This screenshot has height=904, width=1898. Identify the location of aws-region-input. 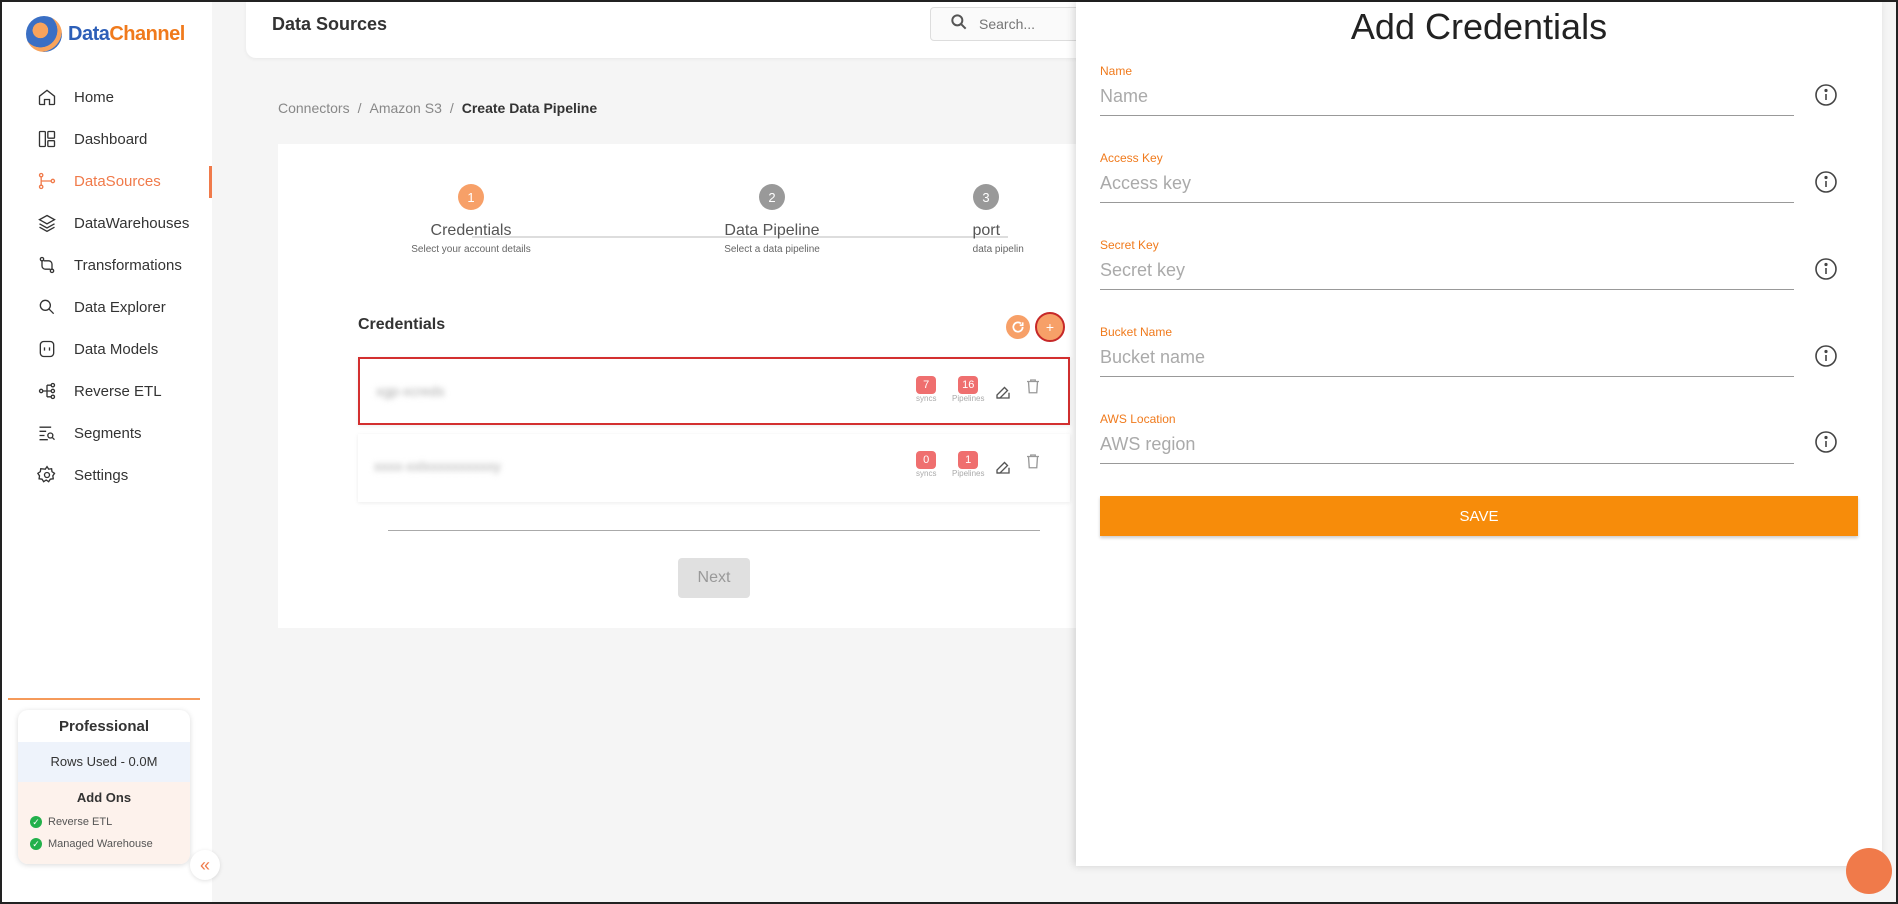
(1447, 445).